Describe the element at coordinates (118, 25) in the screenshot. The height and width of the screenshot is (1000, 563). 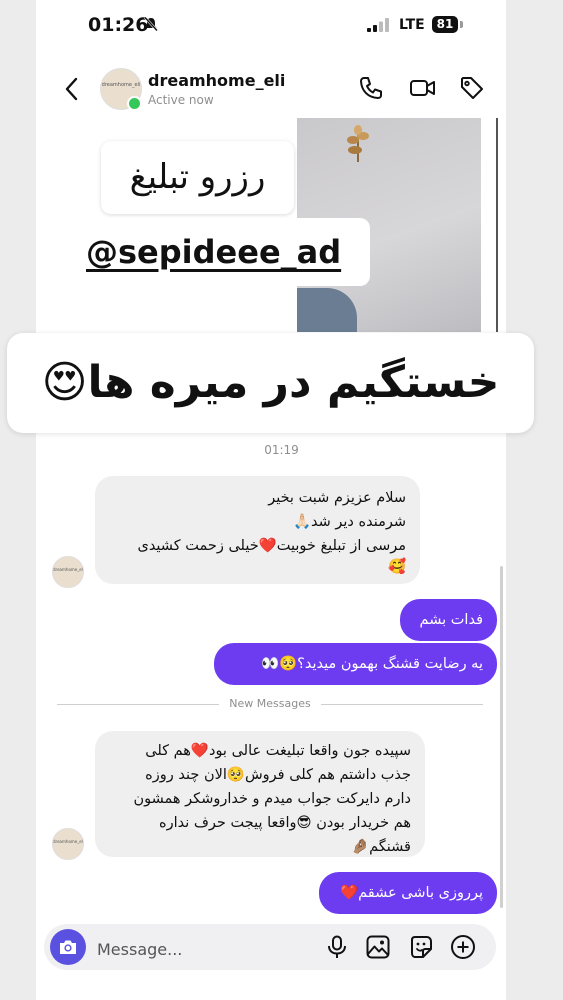
I see `status-time: 01:26` at that location.